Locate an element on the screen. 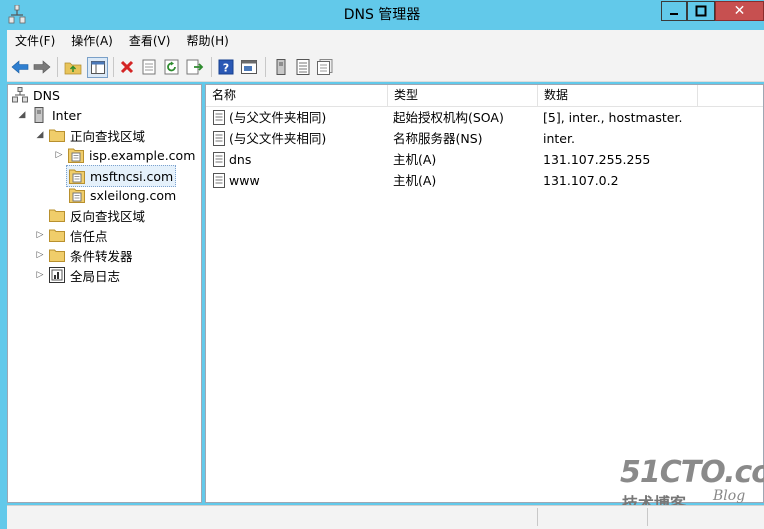 The height and width of the screenshot is (529, 764). record-data: [5], inter., hostmaster. is located at coordinates (613, 117).